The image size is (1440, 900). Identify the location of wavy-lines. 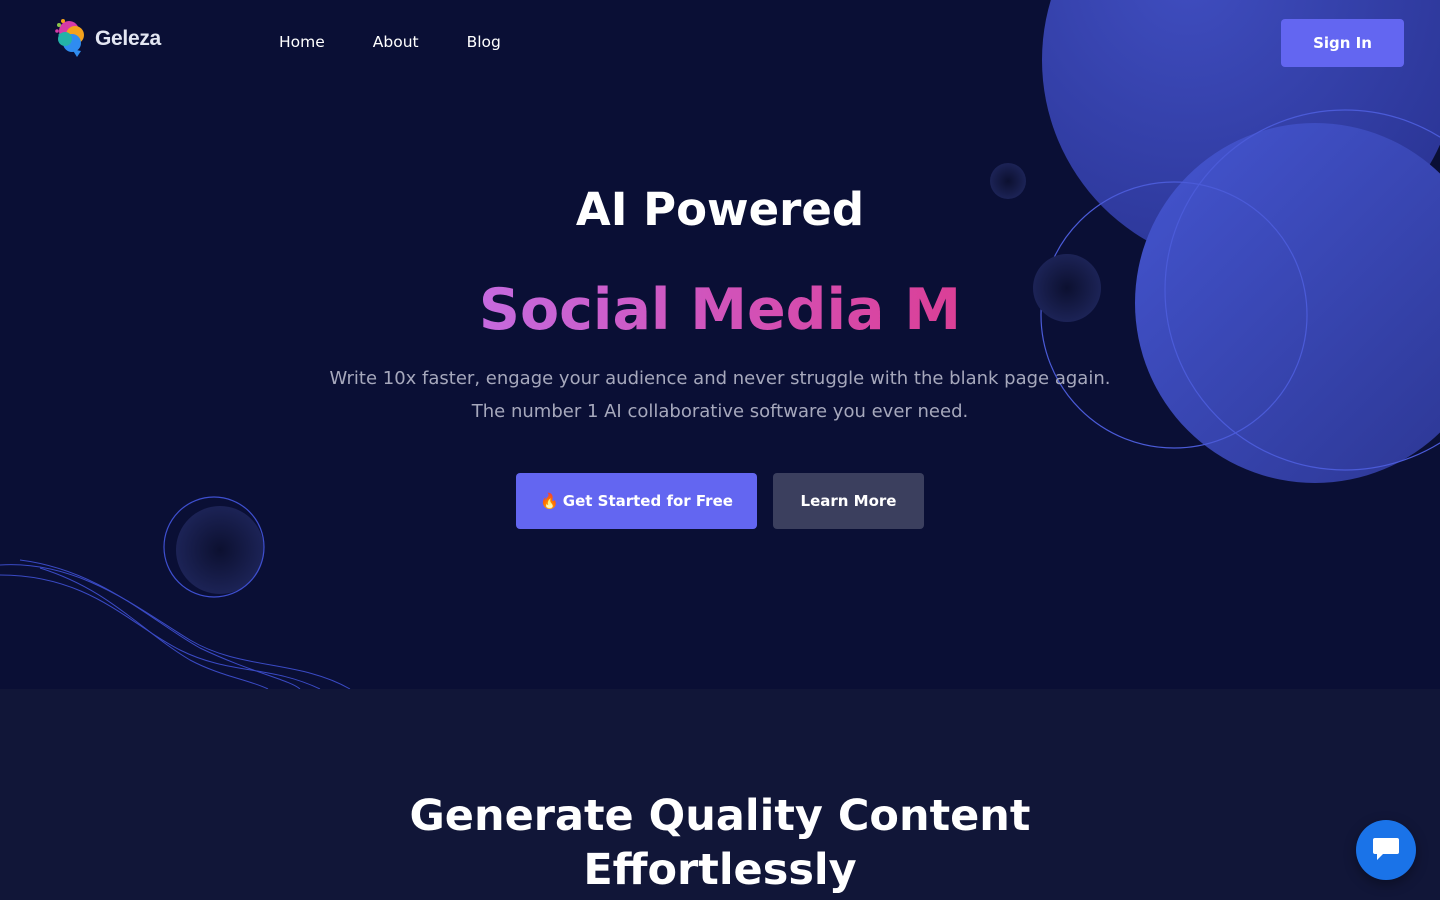
(175, 624).